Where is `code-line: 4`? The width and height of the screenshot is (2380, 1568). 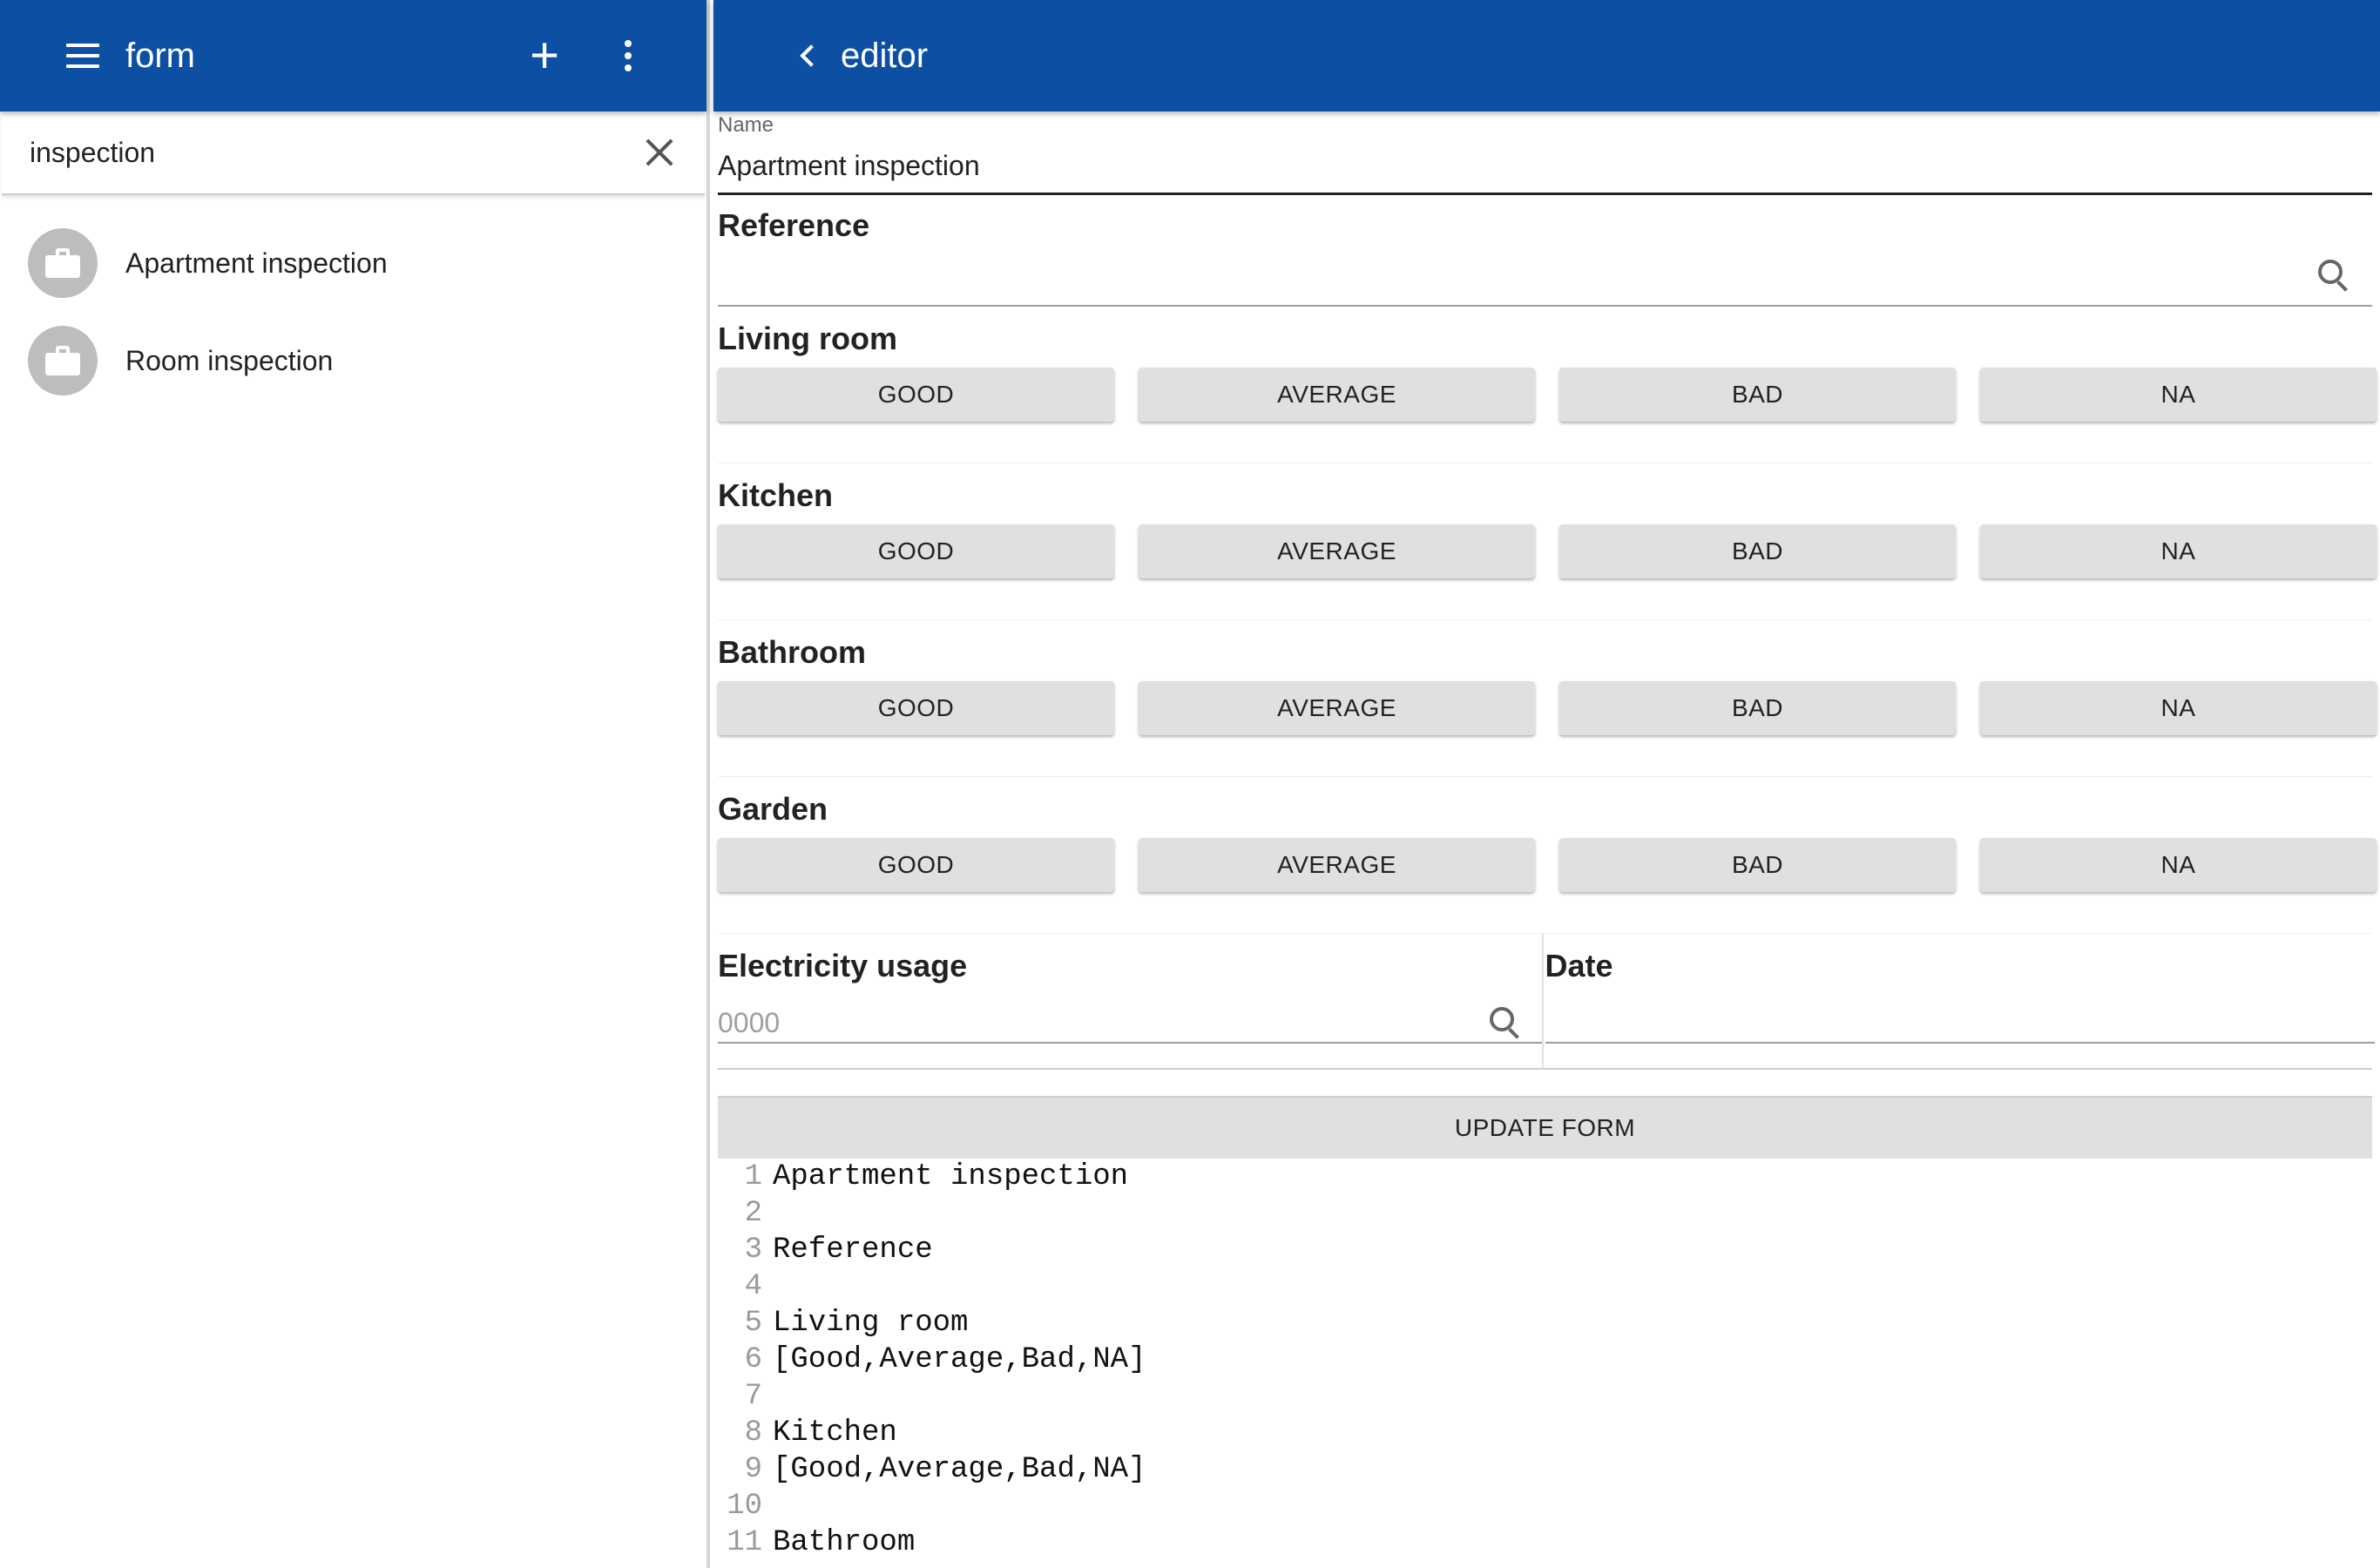 code-line: 4 is located at coordinates (1545, 1286).